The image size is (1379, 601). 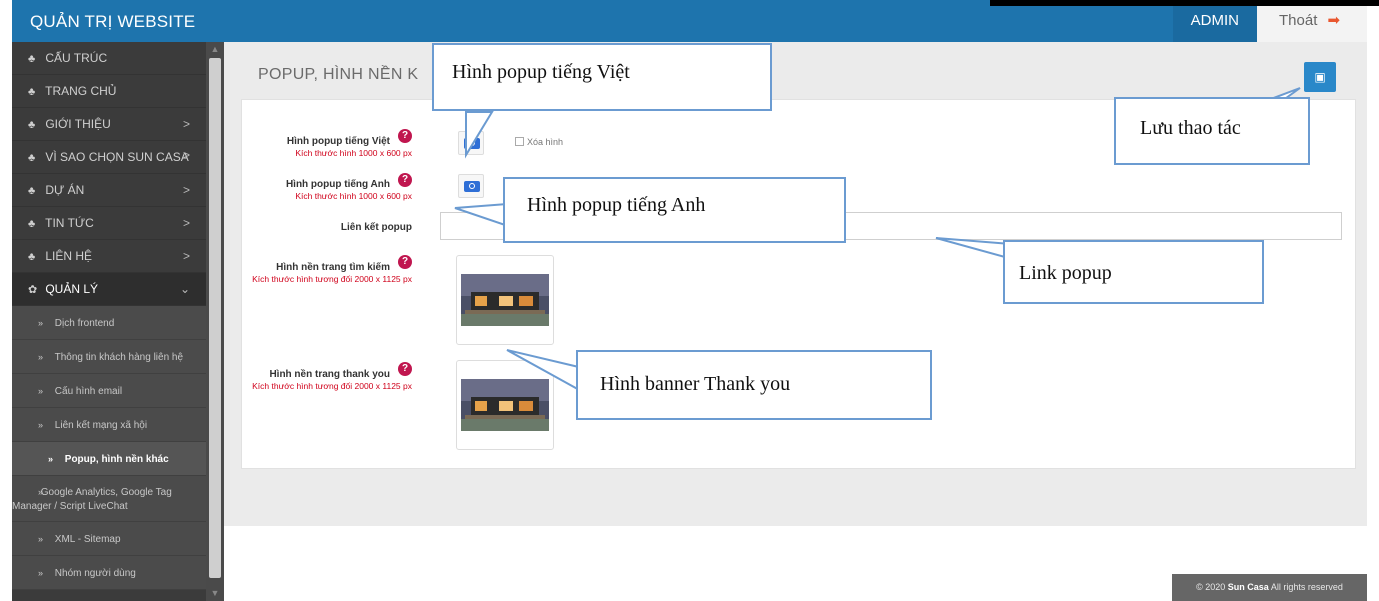 I want to click on annotation-banner: Hình banner Thank you, so click(x=754, y=385).